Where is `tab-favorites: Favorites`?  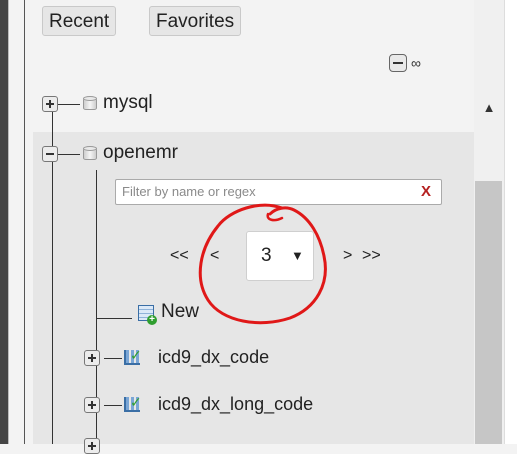 tab-favorites: Favorites is located at coordinates (195, 21).